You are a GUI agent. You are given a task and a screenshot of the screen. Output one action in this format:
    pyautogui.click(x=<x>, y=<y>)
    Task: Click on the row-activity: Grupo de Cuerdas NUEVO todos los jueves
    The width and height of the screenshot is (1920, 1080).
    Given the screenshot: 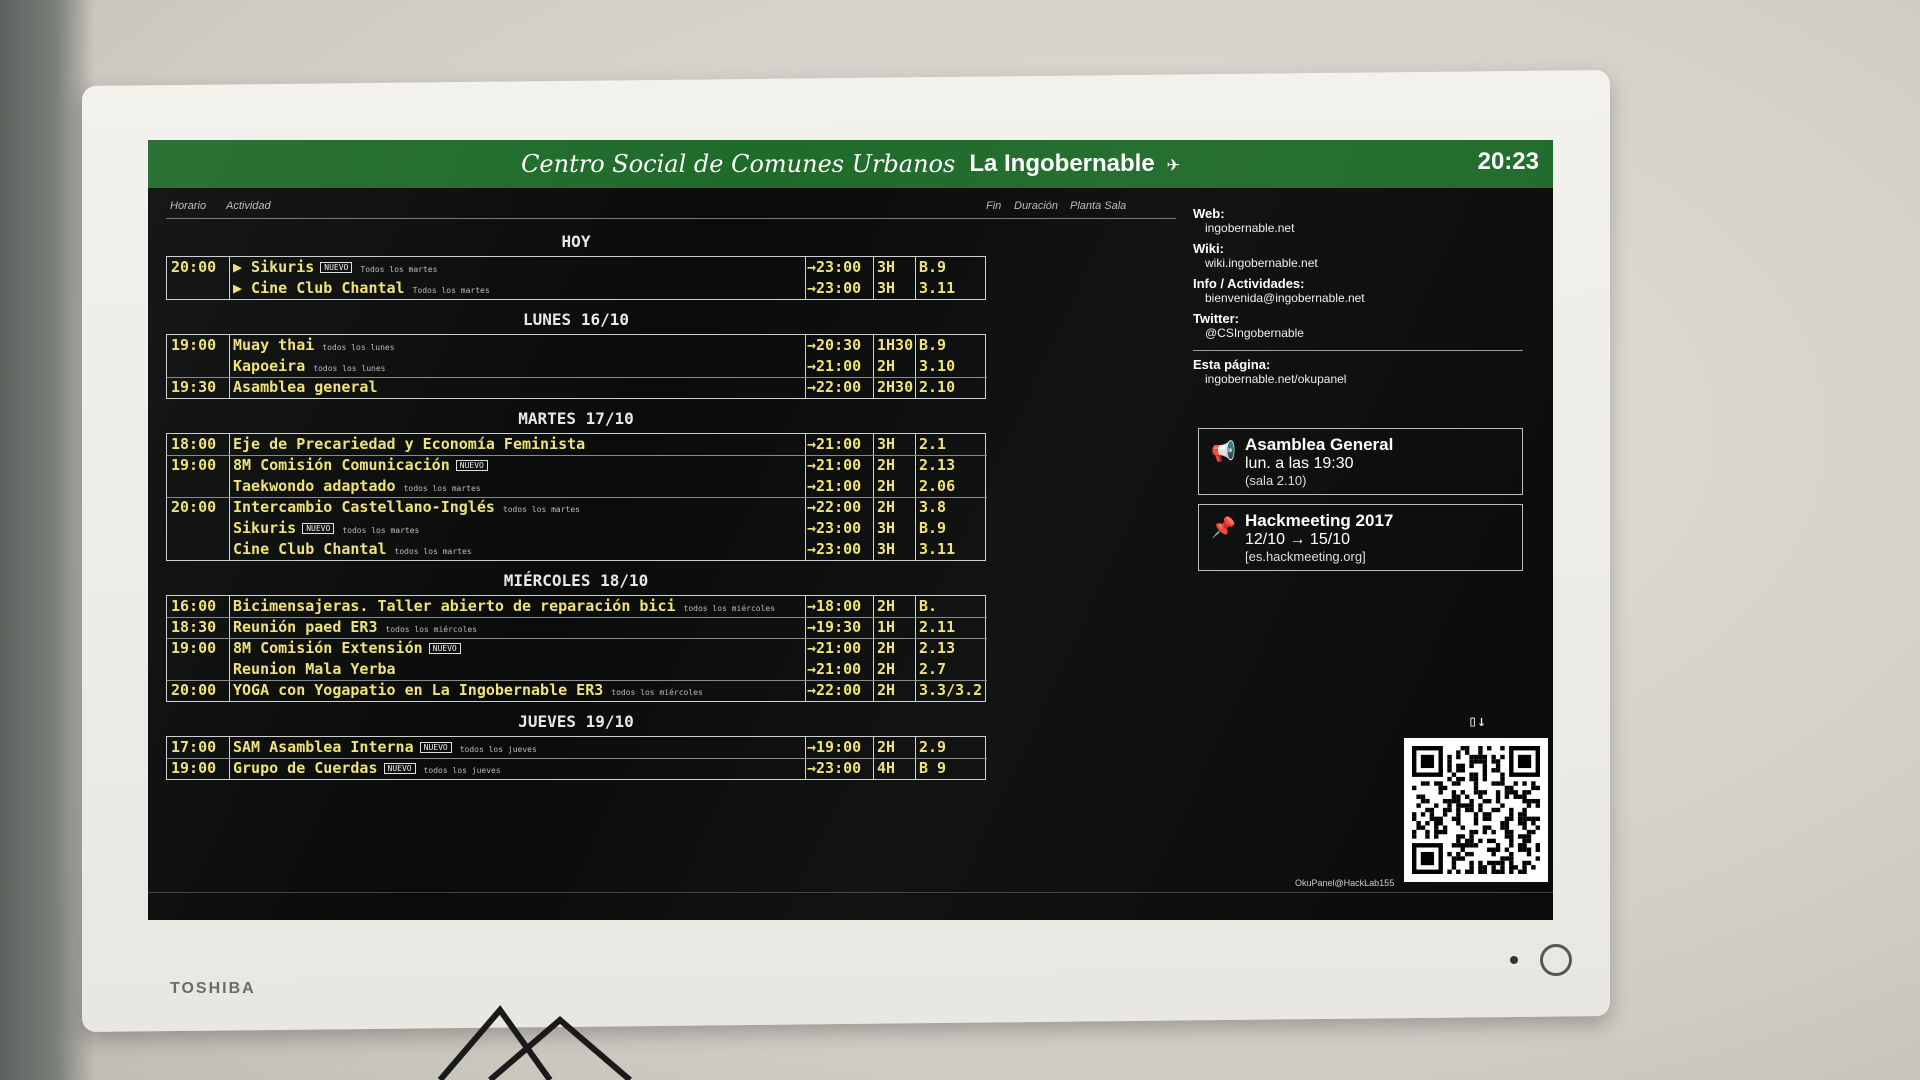 What is the action you would take?
    pyautogui.click(x=367, y=768)
    